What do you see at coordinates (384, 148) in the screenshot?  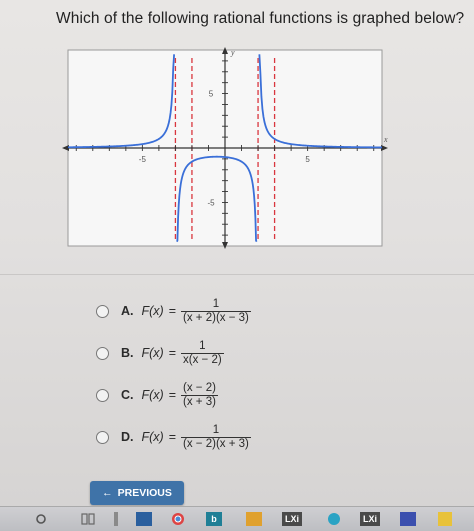 I see `x-axis-arrow-right` at bounding box center [384, 148].